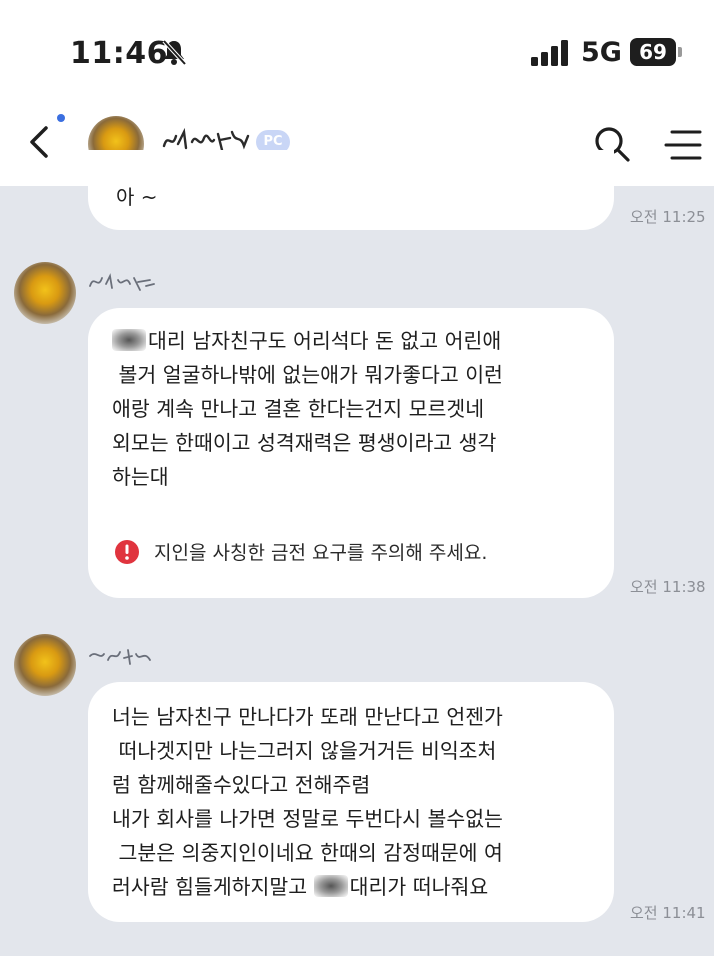 This screenshot has height=956, width=714. What do you see at coordinates (119, 53) in the screenshot?
I see `status-time: 11:46` at bounding box center [119, 53].